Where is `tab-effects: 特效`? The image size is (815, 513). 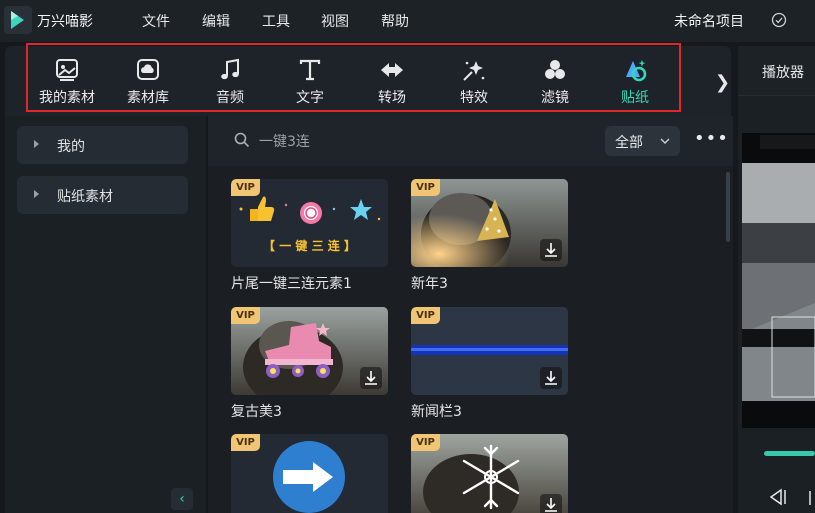
tab-effects: 特效 is located at coordinates (474, 81).